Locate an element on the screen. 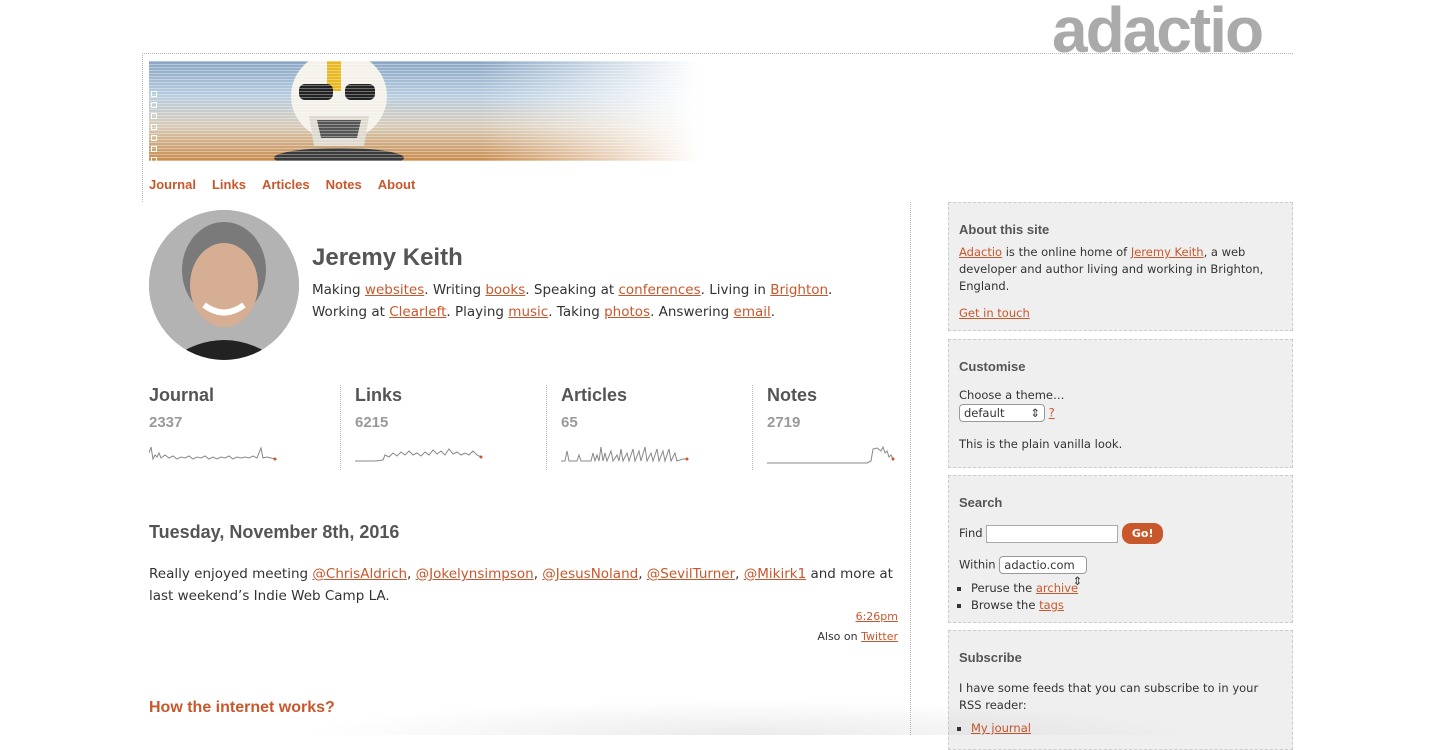  avatar is located at coordinates (224, 285).